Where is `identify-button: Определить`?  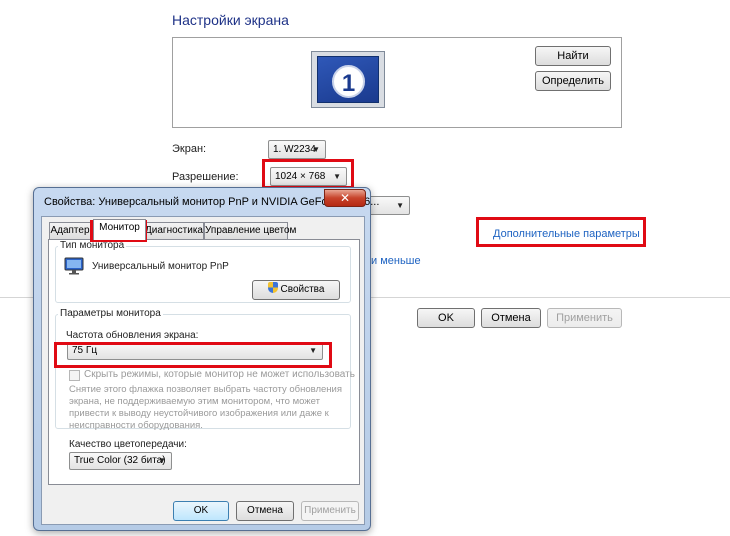 identify-button: Определить is located at coordinates (573, 81).